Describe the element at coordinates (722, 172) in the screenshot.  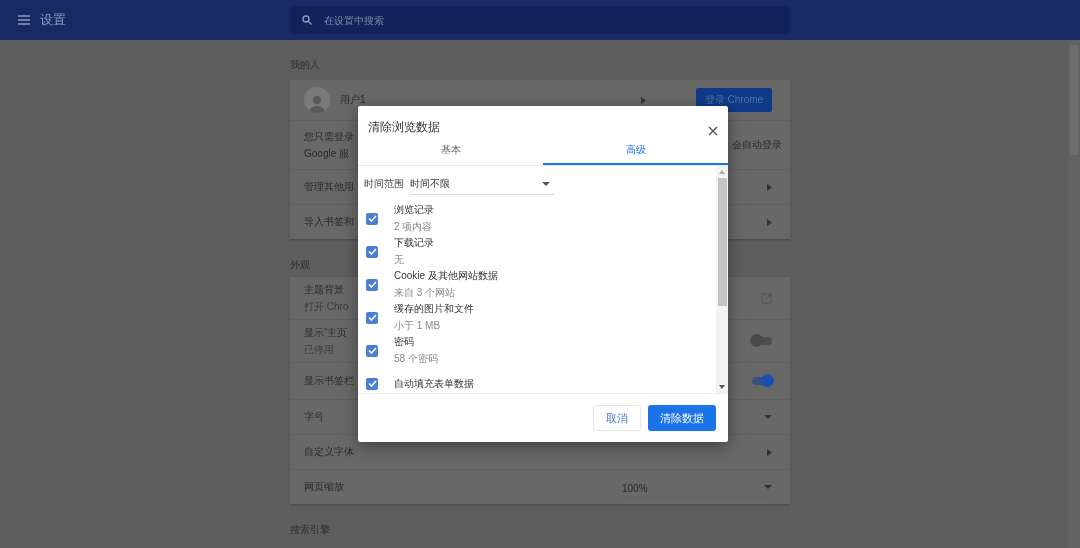
I see `scroll-up-icon` at that location.